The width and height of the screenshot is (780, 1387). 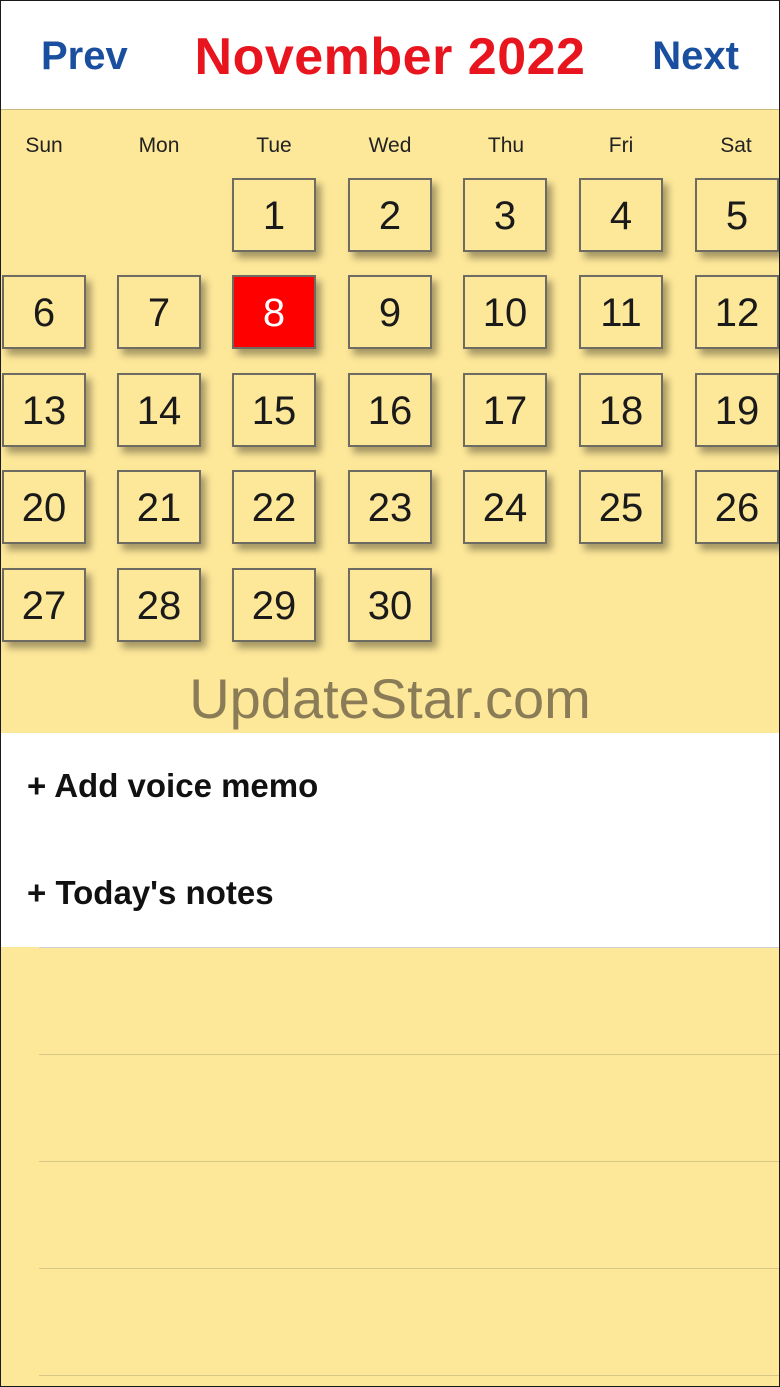 I want to click on day-cell: 26, so click(x=737, y=507).